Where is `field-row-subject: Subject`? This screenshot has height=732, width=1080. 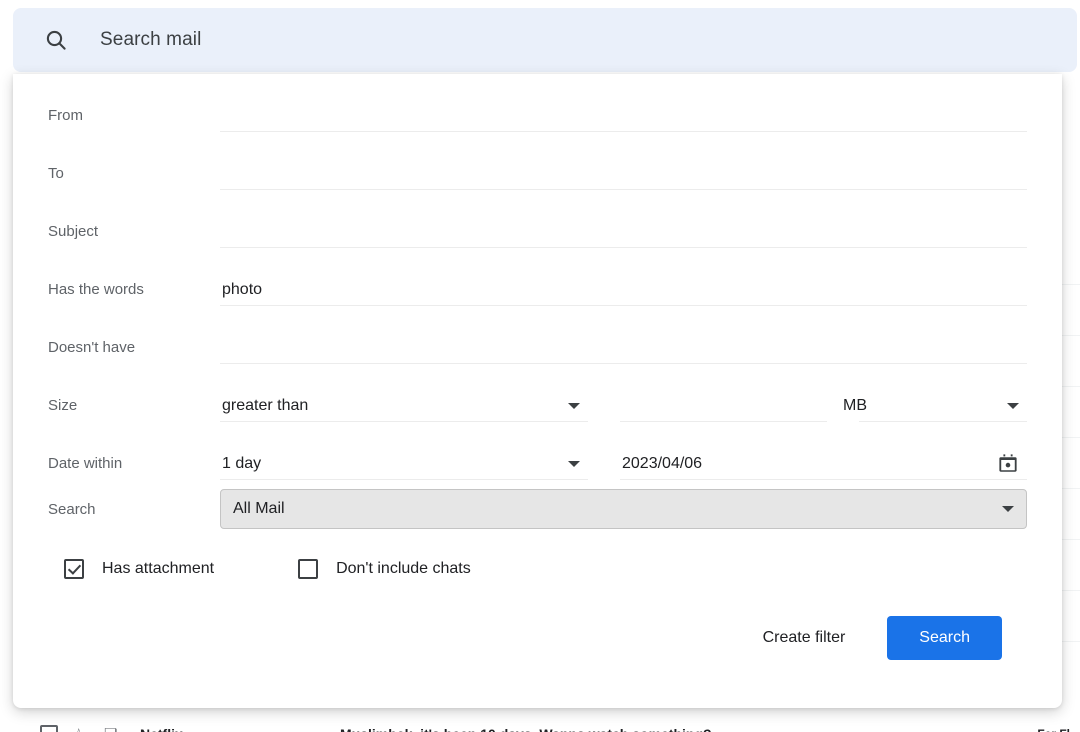
field-row-subject: Subject is located at coordinates (537, 219).